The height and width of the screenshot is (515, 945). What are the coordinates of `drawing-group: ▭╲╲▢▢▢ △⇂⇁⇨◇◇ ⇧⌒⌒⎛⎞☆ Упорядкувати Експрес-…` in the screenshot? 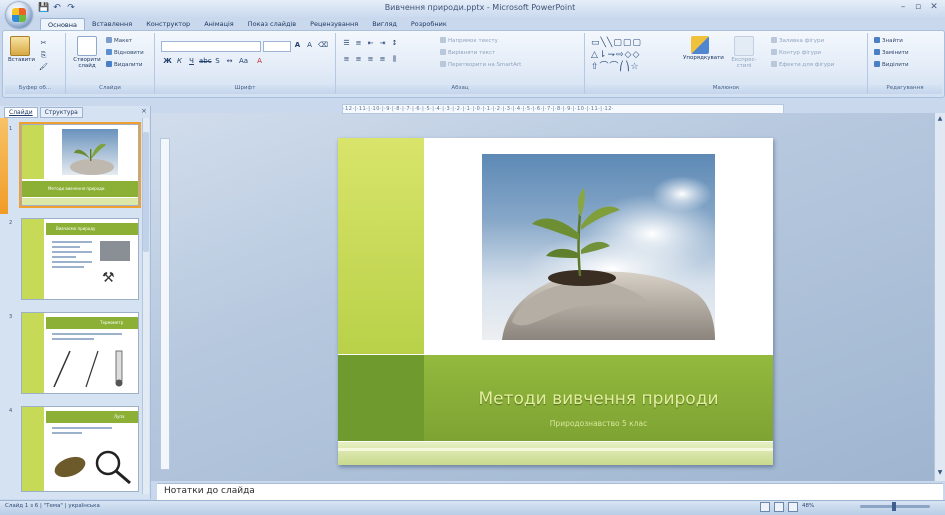 It's located at (726, 63).